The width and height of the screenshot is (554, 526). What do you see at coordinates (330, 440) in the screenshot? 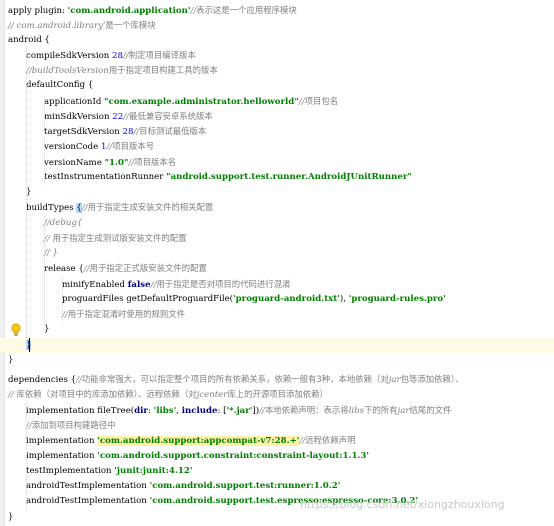
I see `code-token: 远程依赖声明` at bounding box center [330, 440].